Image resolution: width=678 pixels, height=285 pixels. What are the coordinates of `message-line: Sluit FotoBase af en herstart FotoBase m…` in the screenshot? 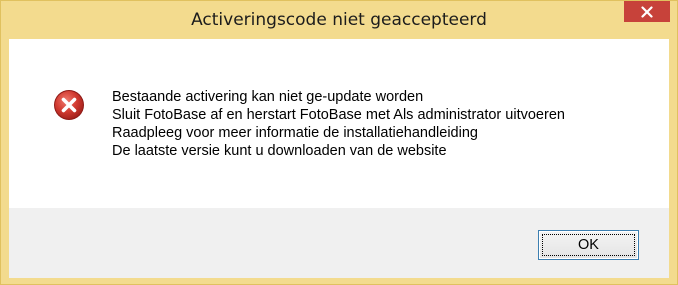 It's located at (338, 115).